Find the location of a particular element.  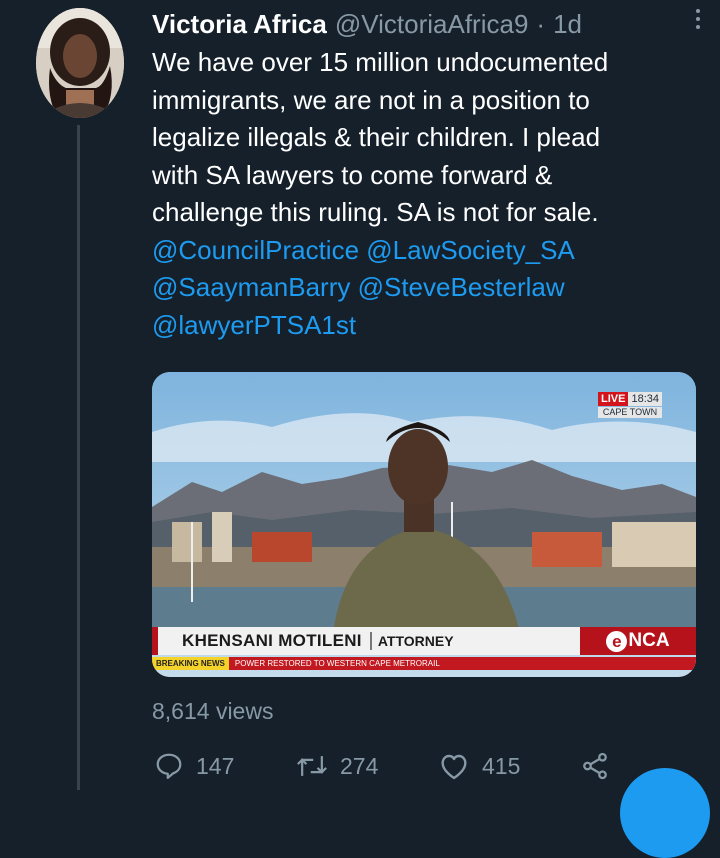

display-name: Victoria Africa is located at coordinates (239, 24).